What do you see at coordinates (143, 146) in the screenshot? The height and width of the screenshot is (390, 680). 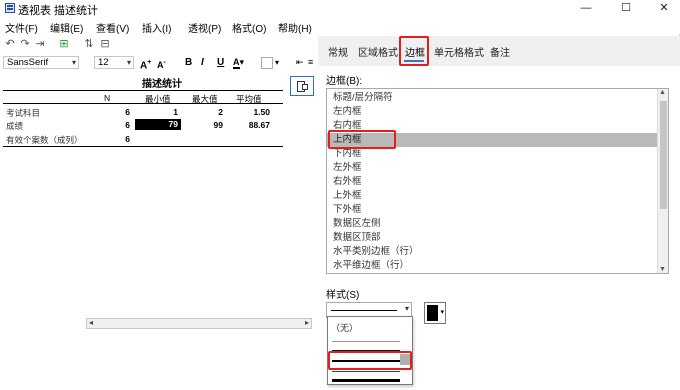 I see `table-bottom-rule` at bounding box center [143, 146].